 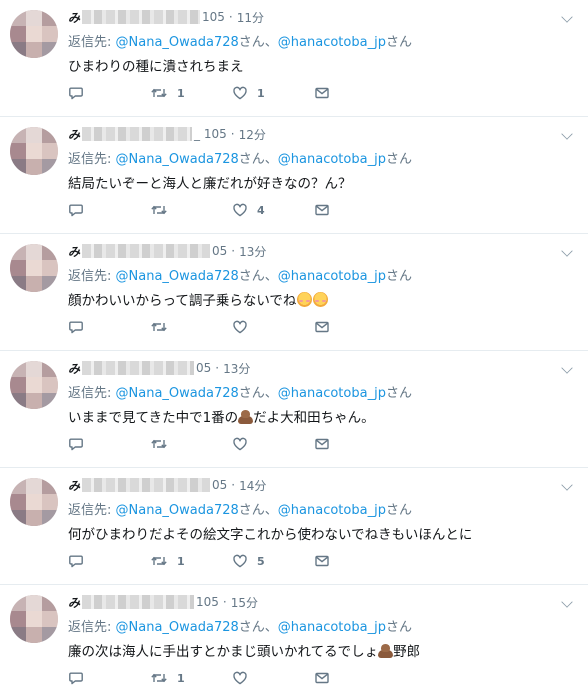 What do you see at coordinates (250, 17) in the screenshot?
I see `timestamp: 11分` at bounding box center [250, 17].